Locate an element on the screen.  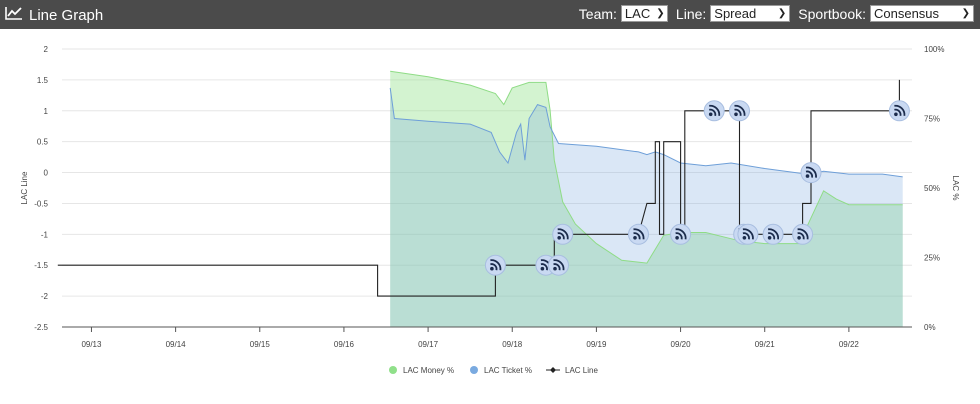
legend-line-diamond is located at coordinates (553, 370).